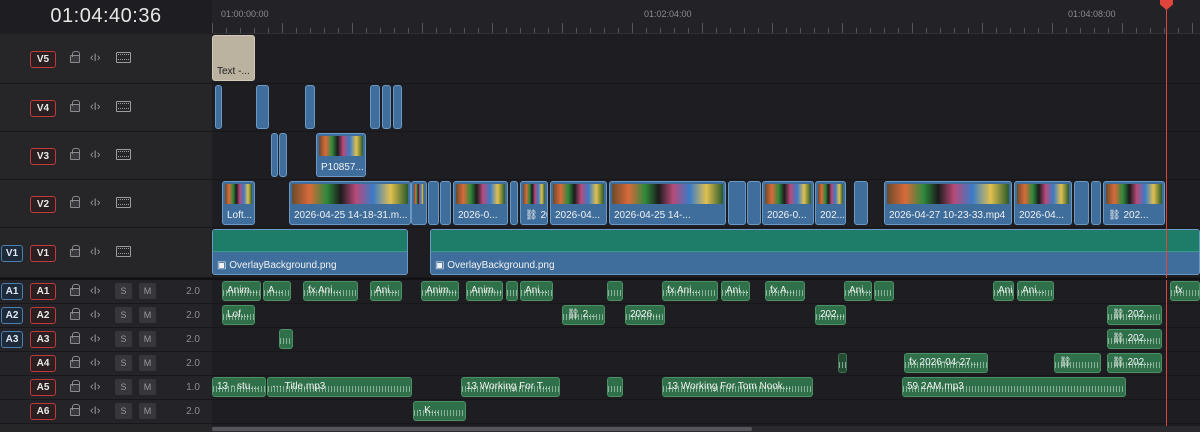 The width and height of the screenshot is (1200, 432). What do you see at coordinates (43, 108) in the screenshot?
I see `track-label-v4: V4` at bounding box center [43, 108].